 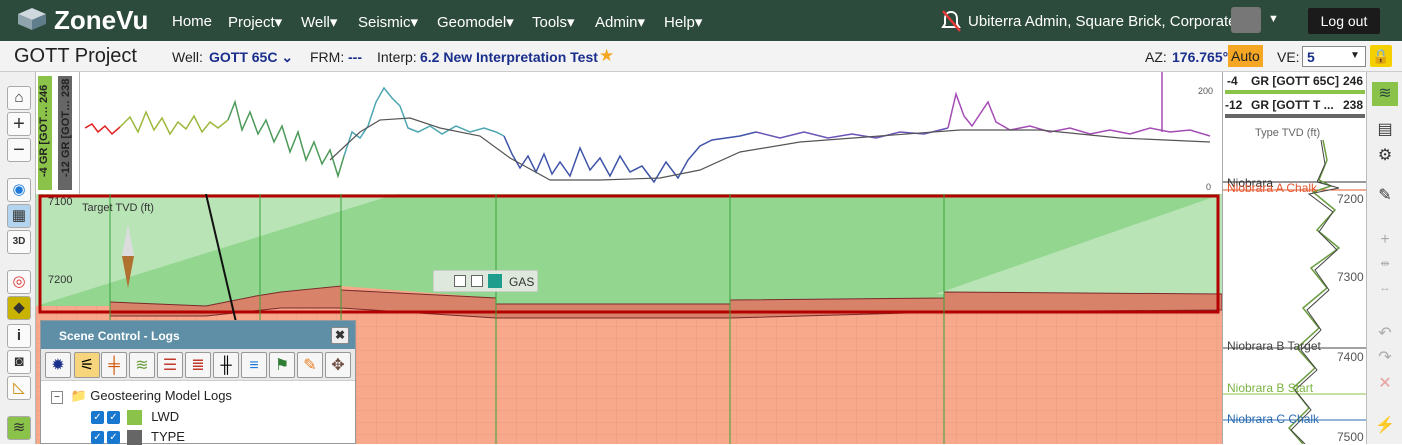 What do you see at coordinates (1385, 384) in the screenshot?
I see `close-icon: ✕` at bounding box center [1385, 384].